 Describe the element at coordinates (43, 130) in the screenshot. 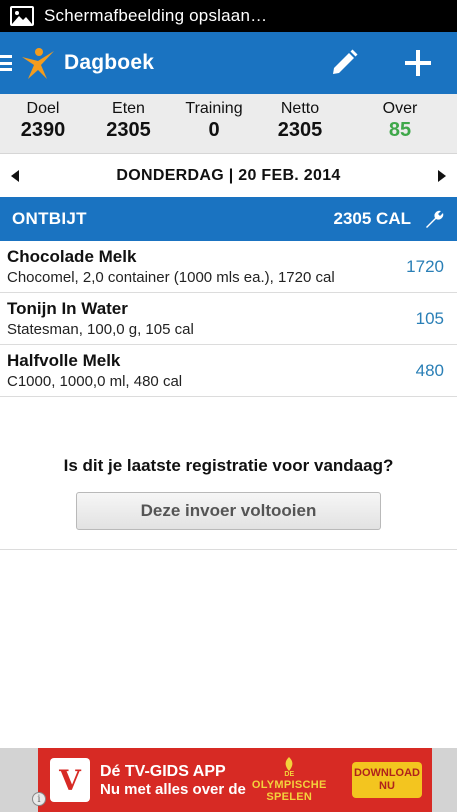

I see `summary-value: 2390` at that location.